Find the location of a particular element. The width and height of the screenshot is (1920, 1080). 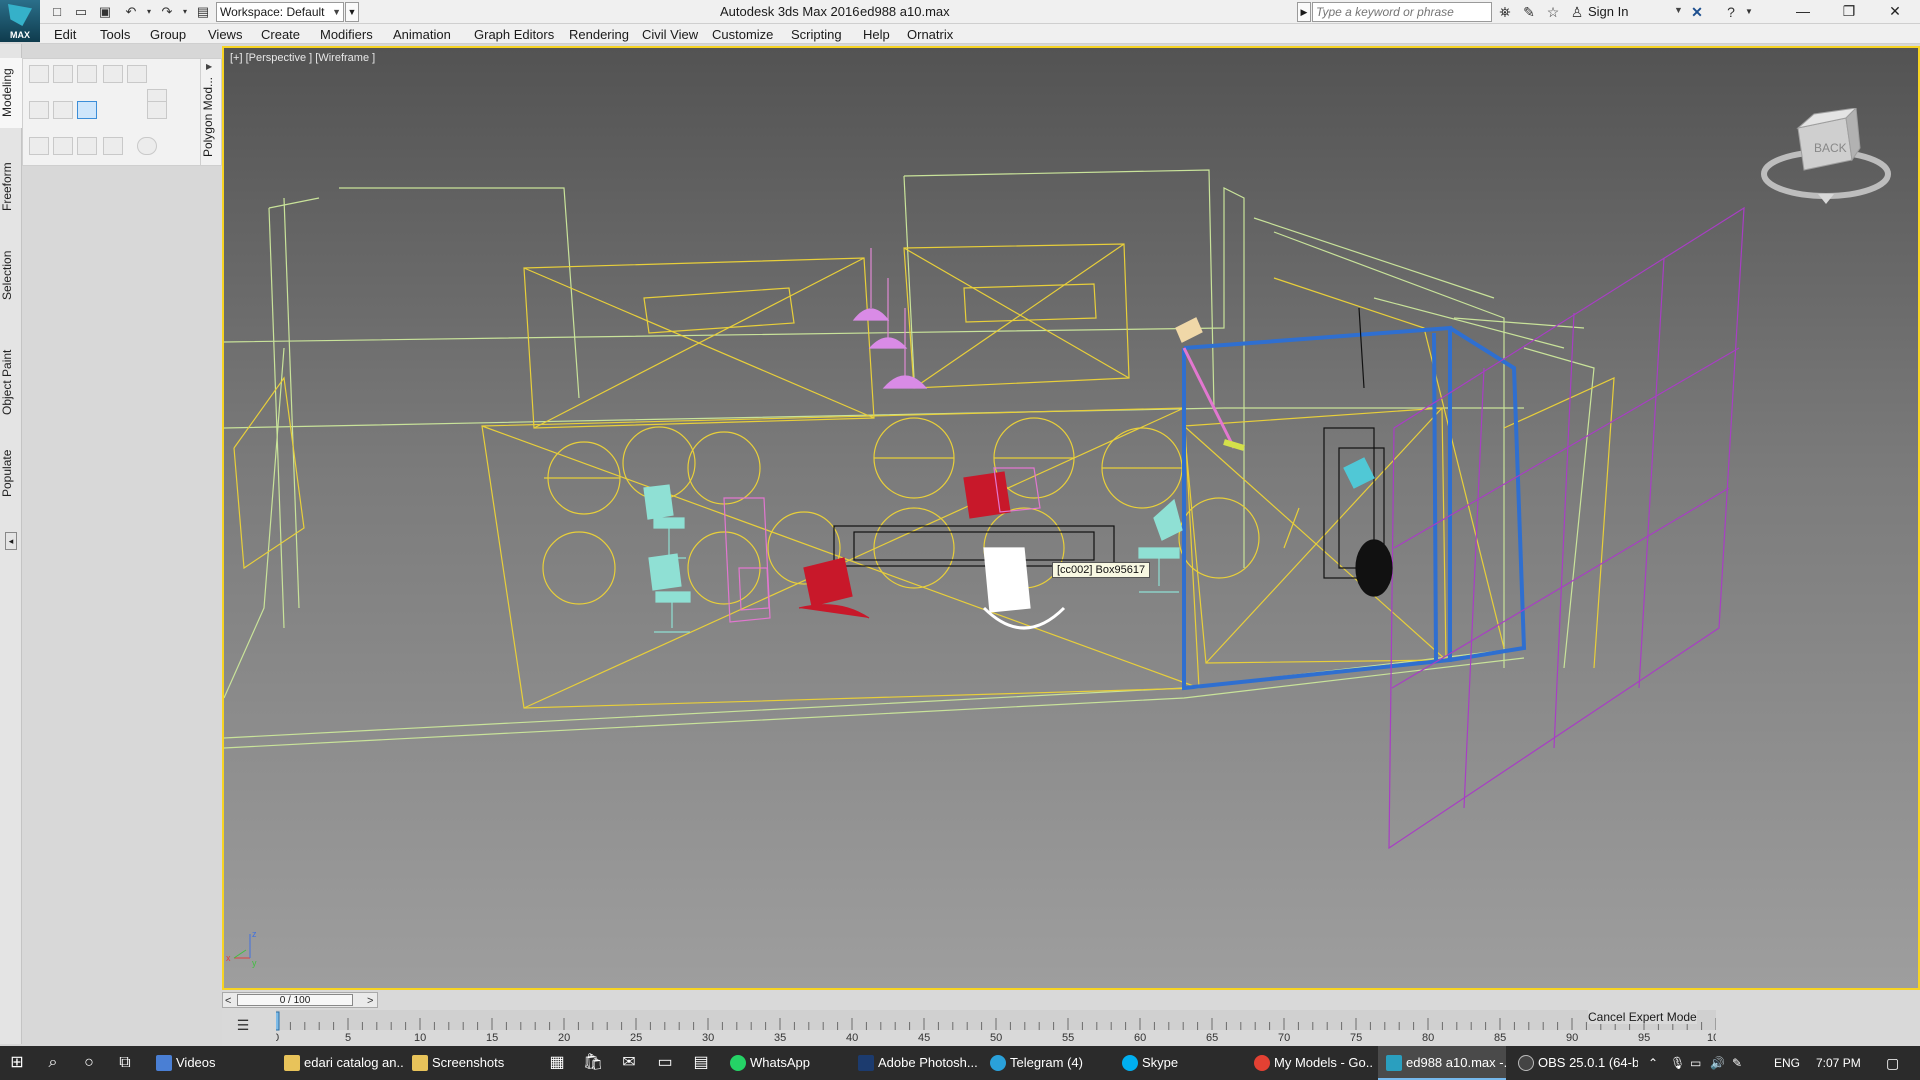

cancel-expert-mode-button: Cancel Expert Mode is located at coordinates (1642, 1017).